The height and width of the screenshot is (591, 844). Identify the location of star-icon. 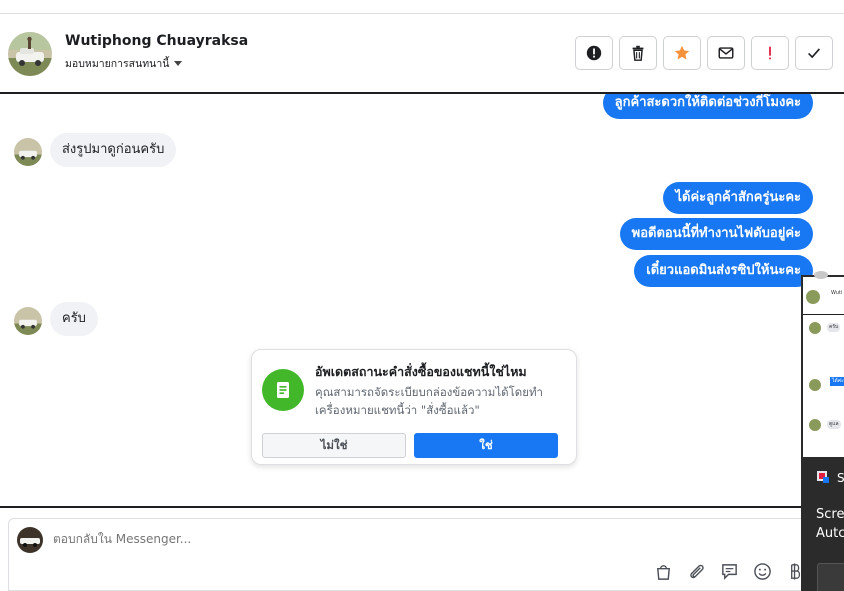
(682, 52).